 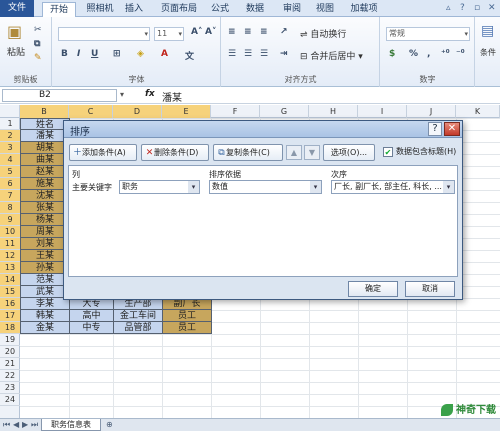 I want to click on indent-icon: ⇥, so click(x=284, y=54).